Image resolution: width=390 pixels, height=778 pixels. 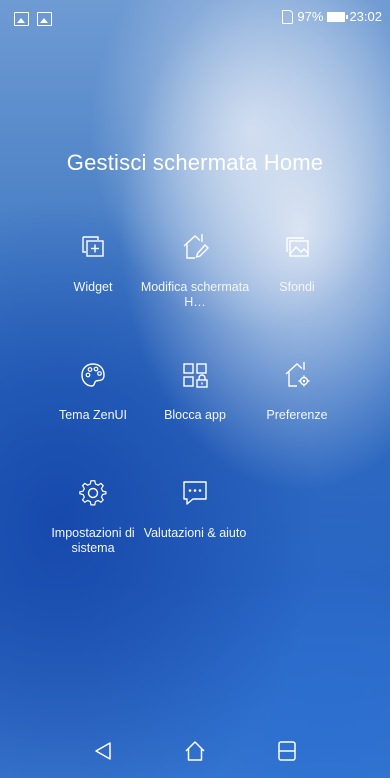 What do you see at coordinates (195, 509) in the screenshot?
I see `menu-item-feedback: Valutazioni & aiuto` at bounding box center [195, 509].